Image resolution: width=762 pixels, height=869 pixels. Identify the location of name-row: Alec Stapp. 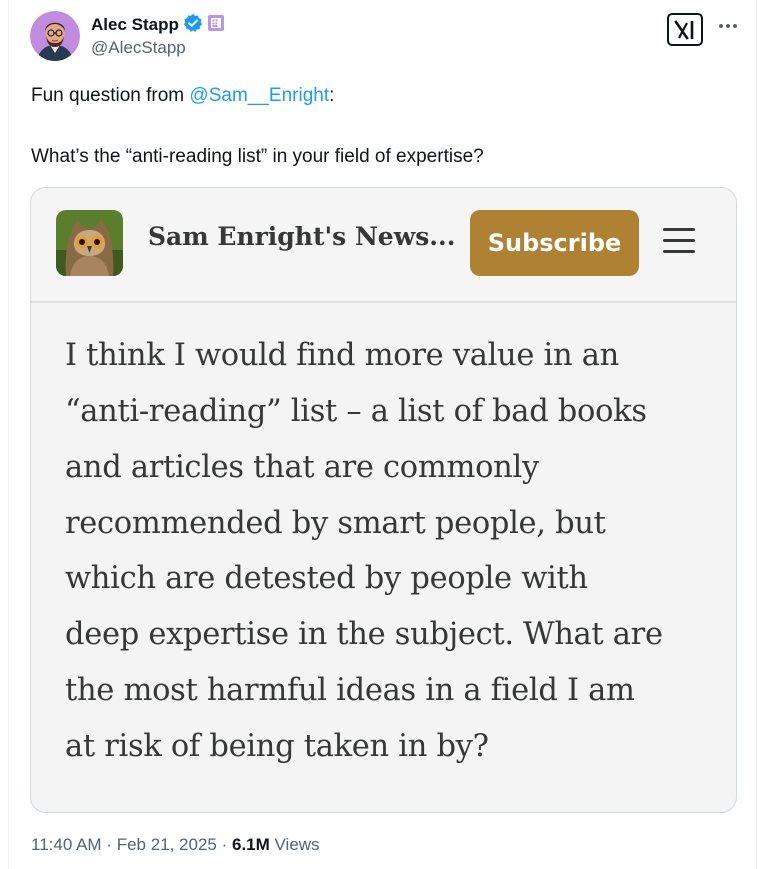
(158, 25).